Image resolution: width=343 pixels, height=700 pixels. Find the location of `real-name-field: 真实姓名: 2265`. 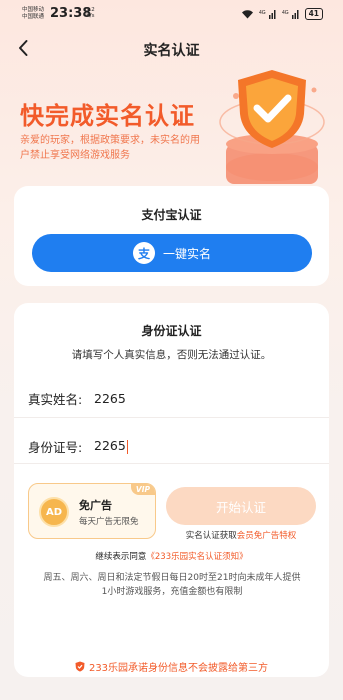

real-name-field: 真实姓名: 2265 is located at coordinates (171, 398).